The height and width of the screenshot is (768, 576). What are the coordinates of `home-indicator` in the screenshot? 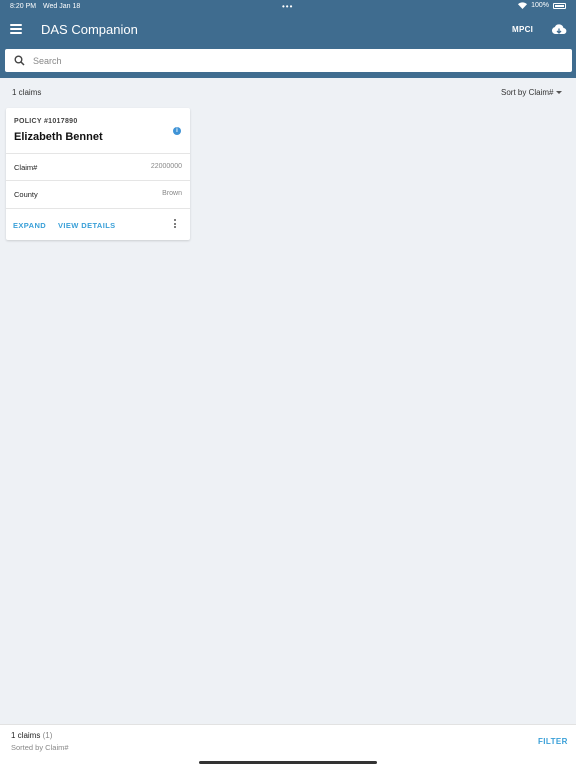 It's located at (288, 762).